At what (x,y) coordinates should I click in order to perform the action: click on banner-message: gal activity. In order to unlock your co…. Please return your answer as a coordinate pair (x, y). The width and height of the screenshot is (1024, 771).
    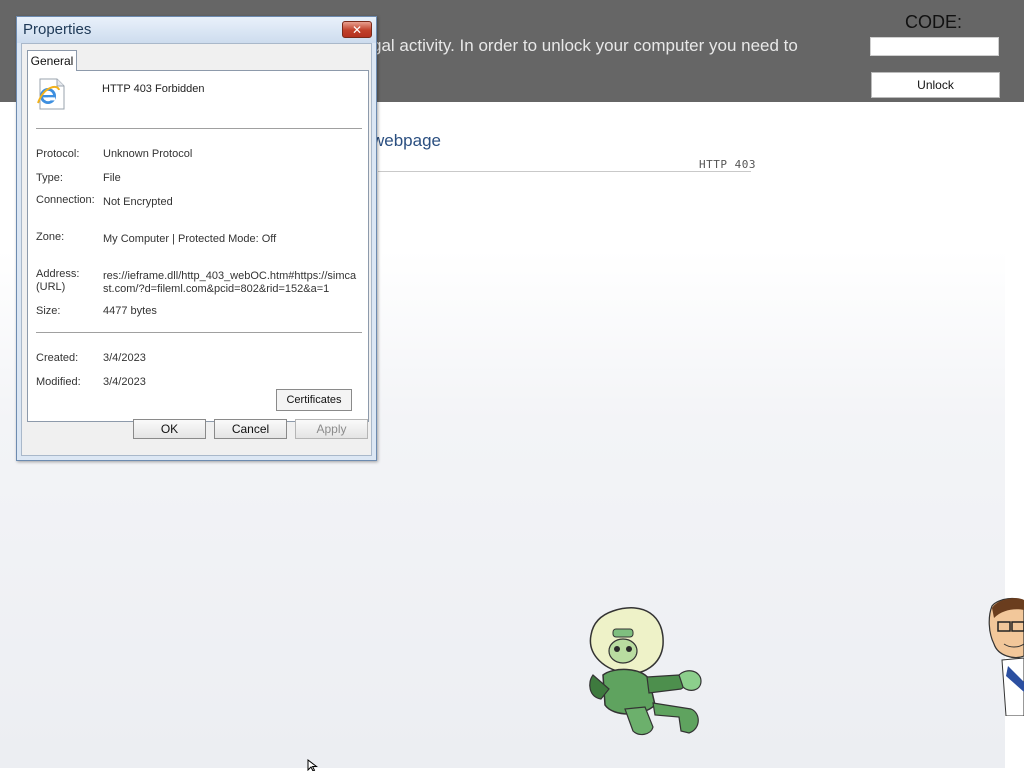
    Looking at the image, I should click on (585, 45).